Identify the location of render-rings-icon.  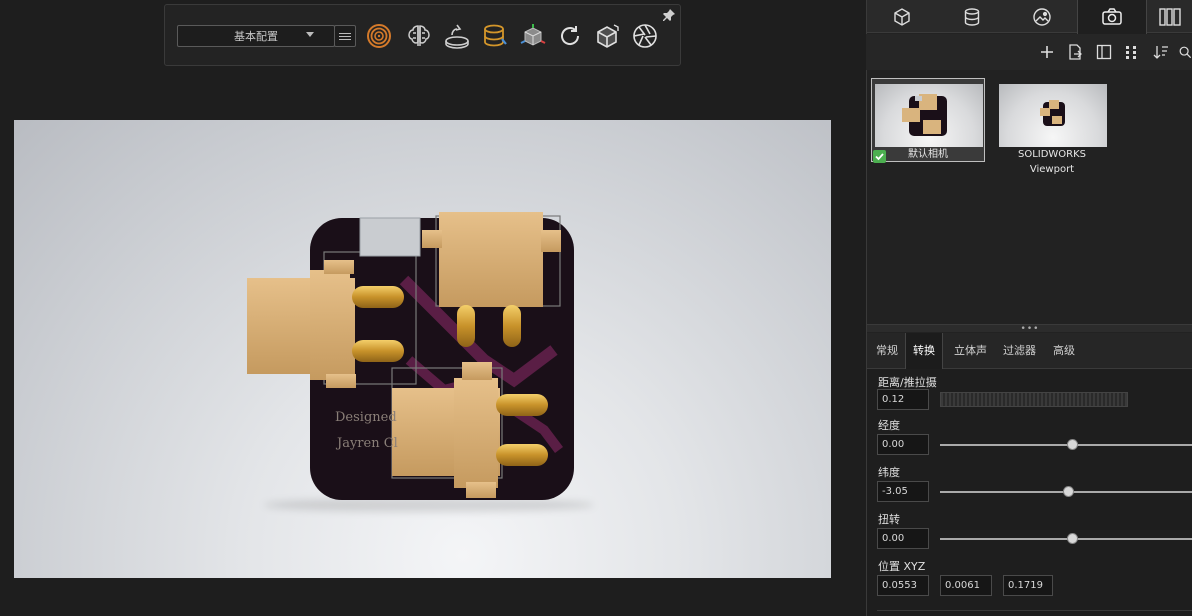
(379, 36).